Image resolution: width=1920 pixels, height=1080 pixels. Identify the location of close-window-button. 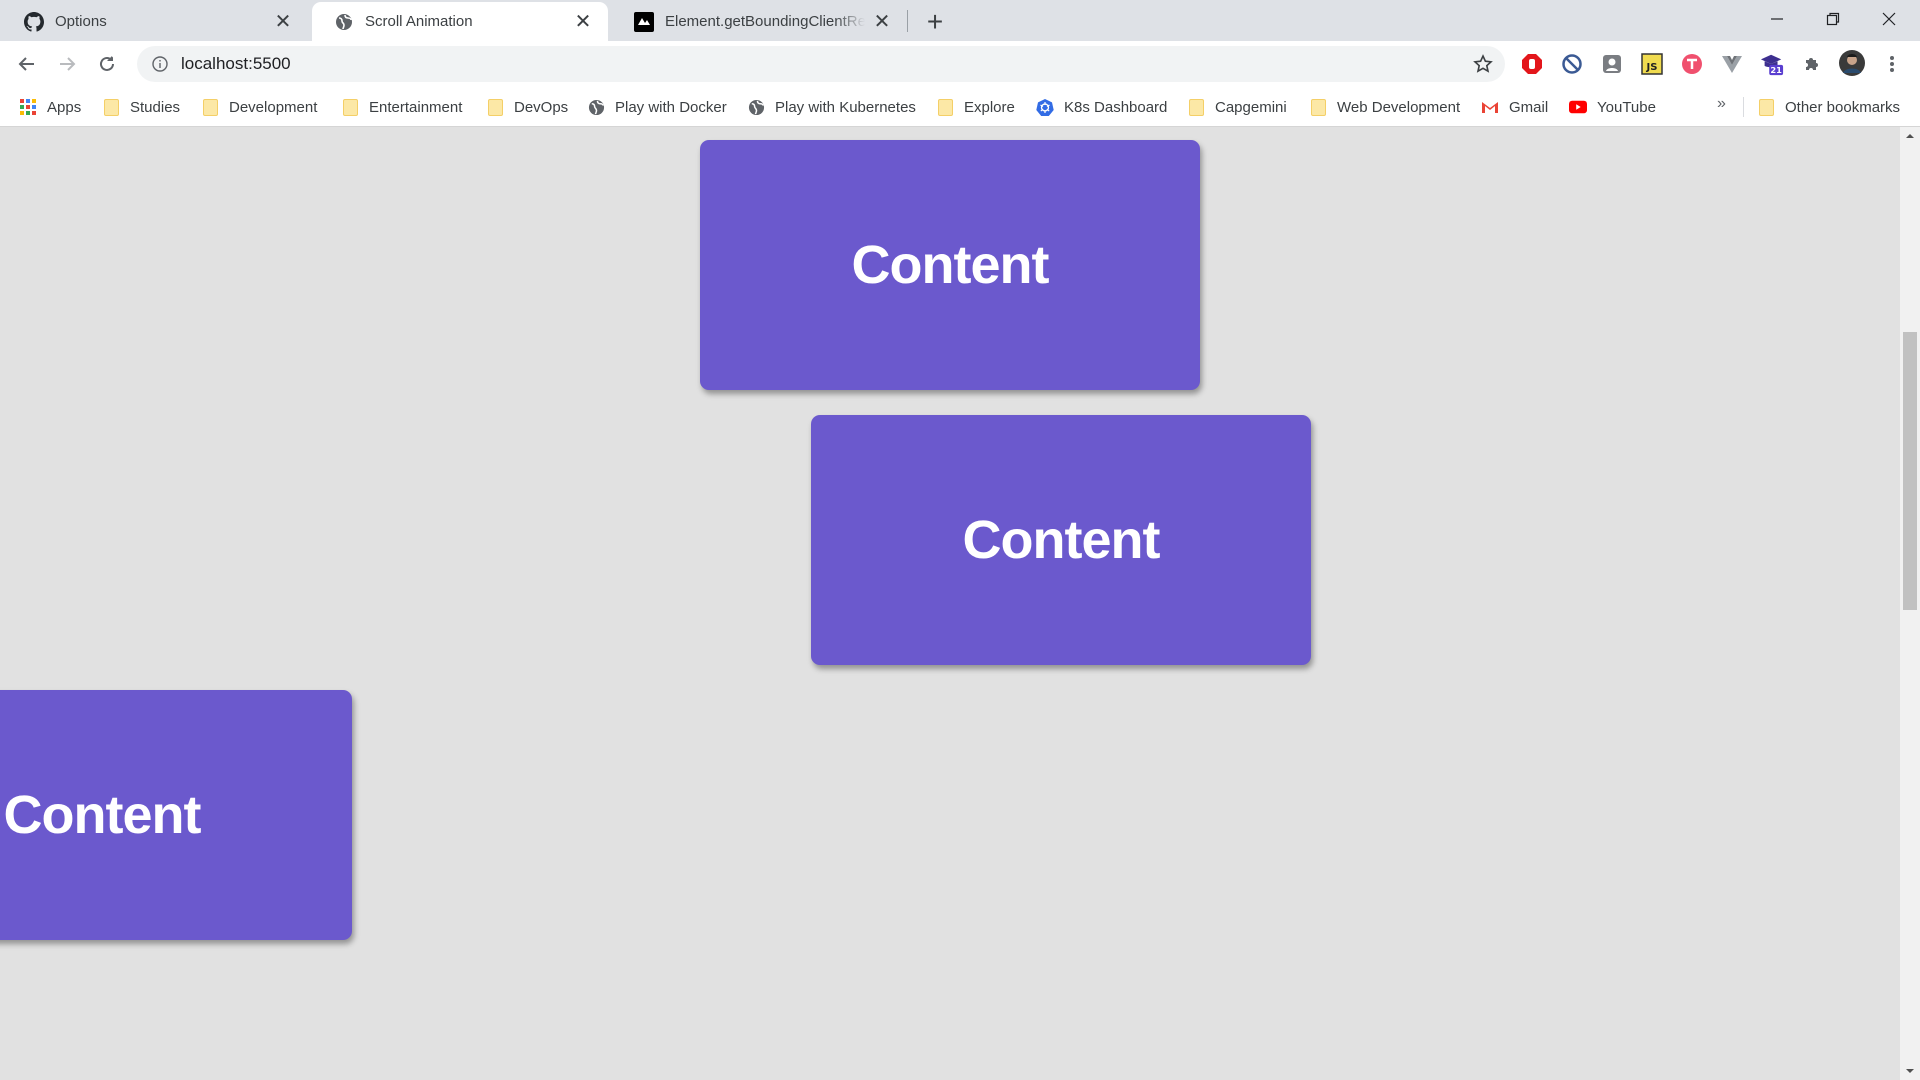
(1889, 19).